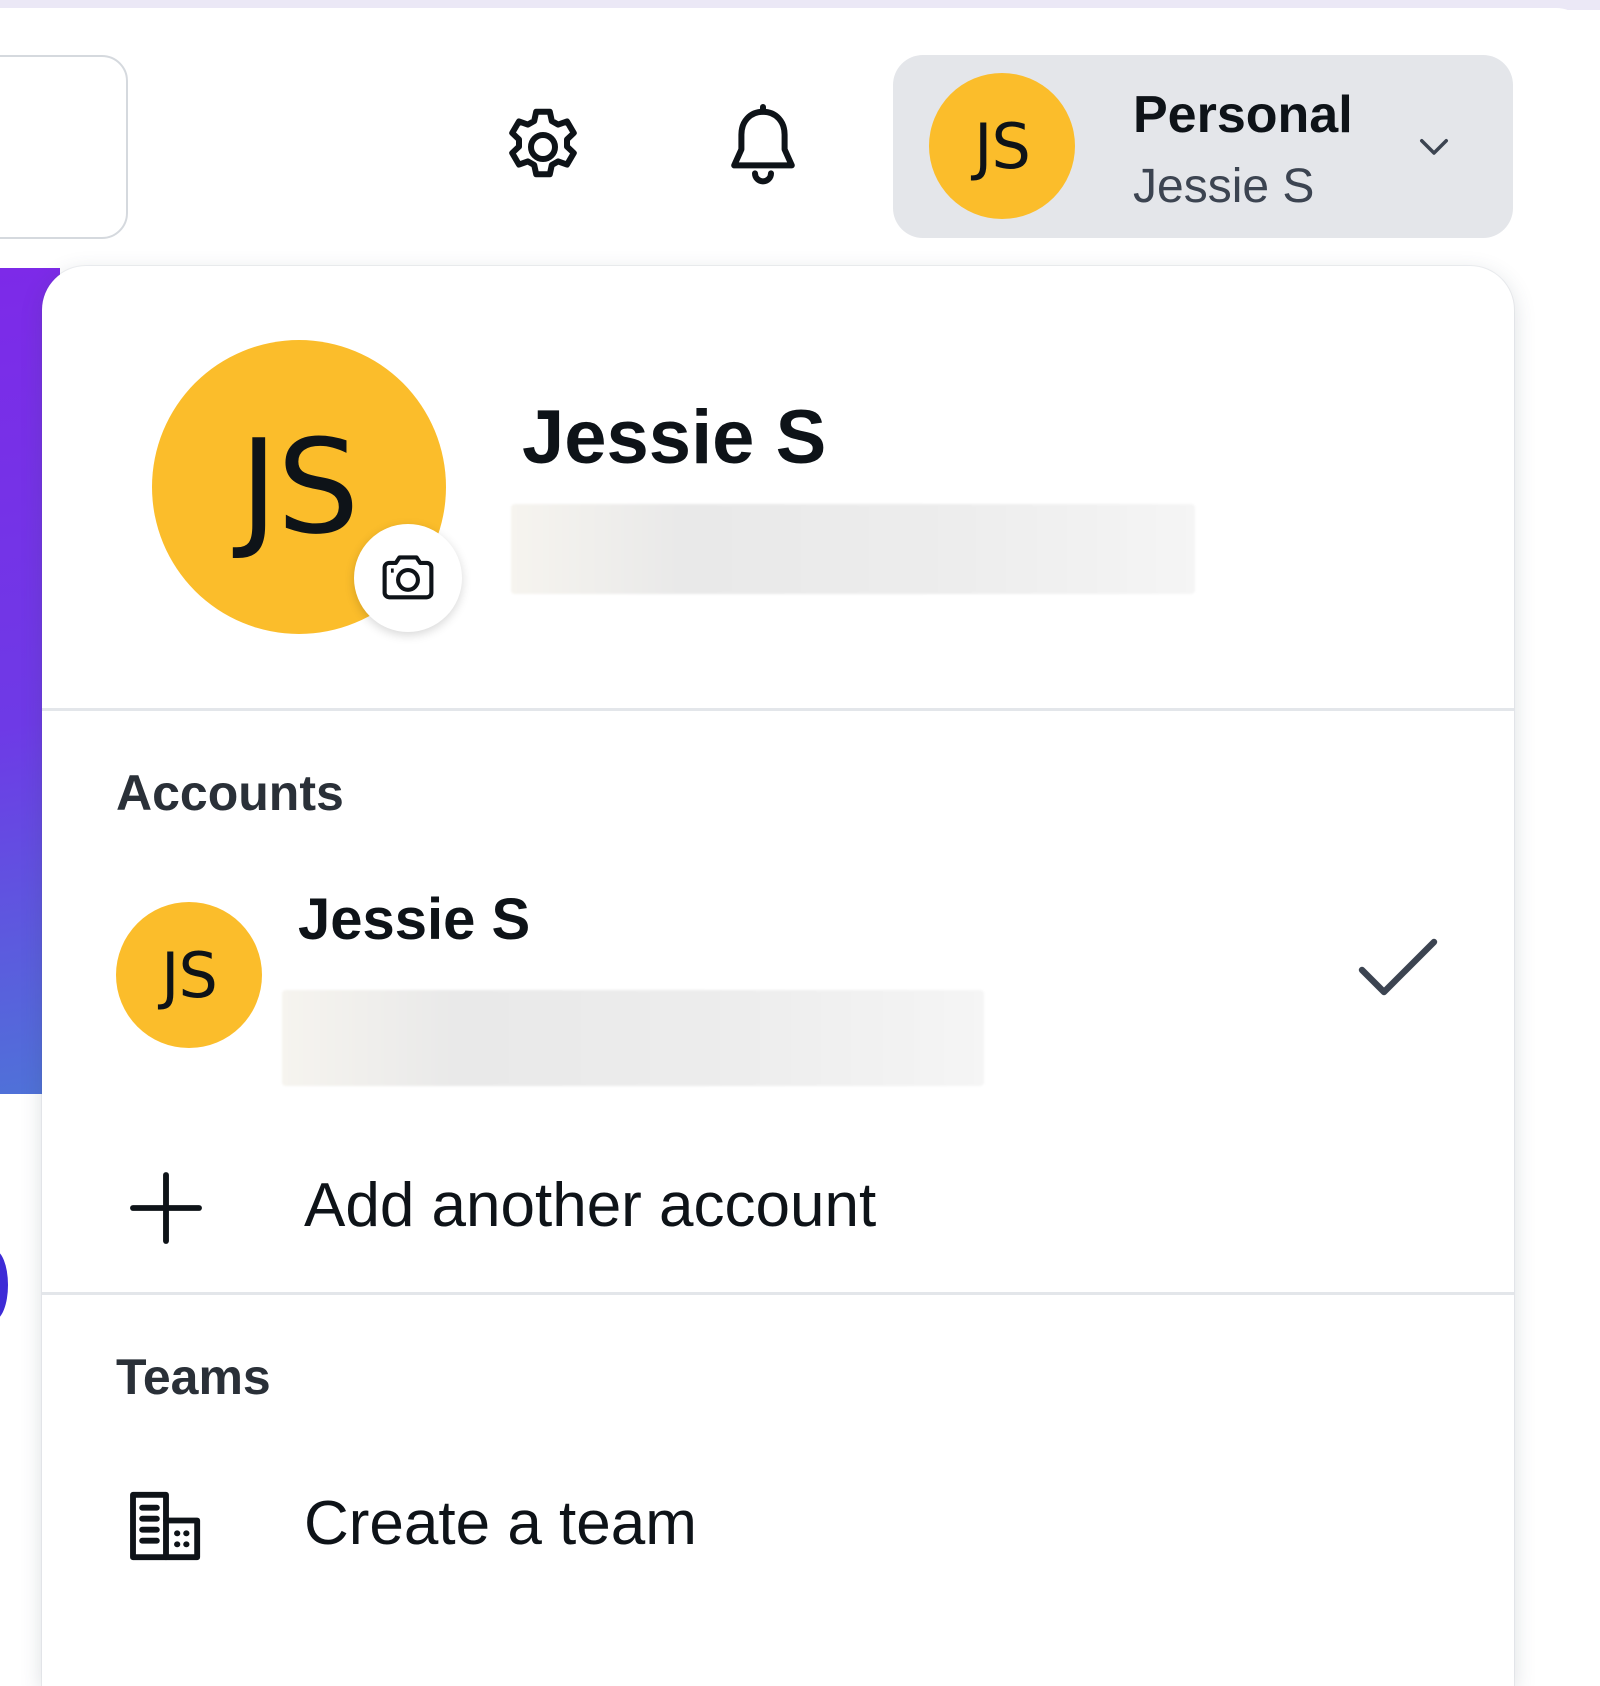 The height and width of the screenshot is (1686, 1600). What do you see at coordinates (1398, 967) in the screenshot?
I see `check-icon` at bounding box center [1398, 967].